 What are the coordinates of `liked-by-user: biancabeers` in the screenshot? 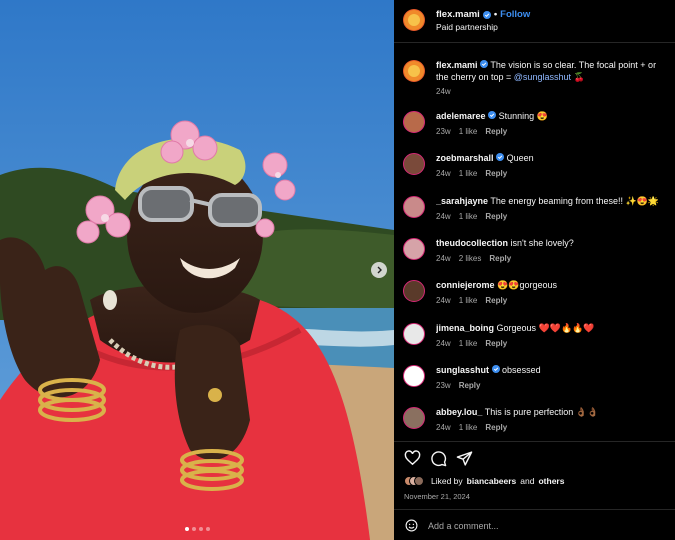 It's located at (492, 481).